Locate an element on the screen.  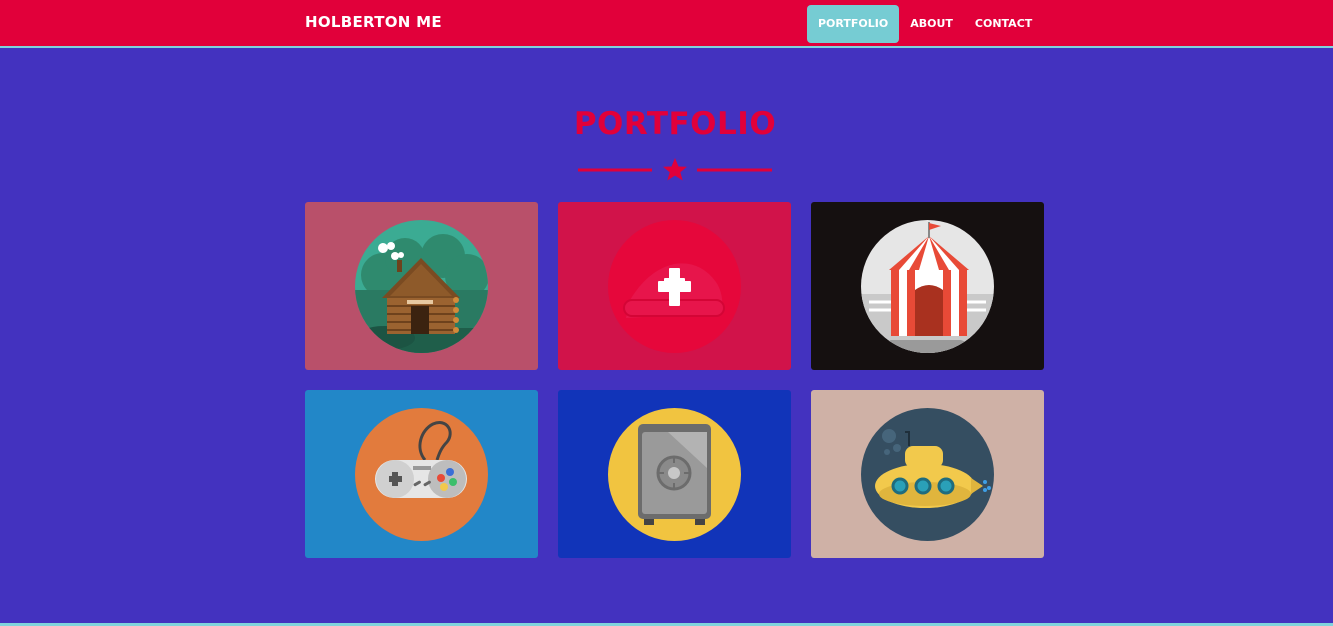
safe-icon is located at coordinates (674, 474).